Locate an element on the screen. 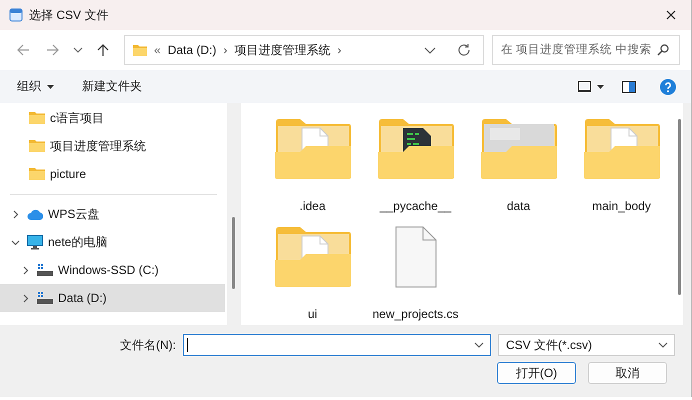 This screenshot has height=400, width=692. breadcrumb: 项目进度管理系统 is located at coordinates (282, 50).